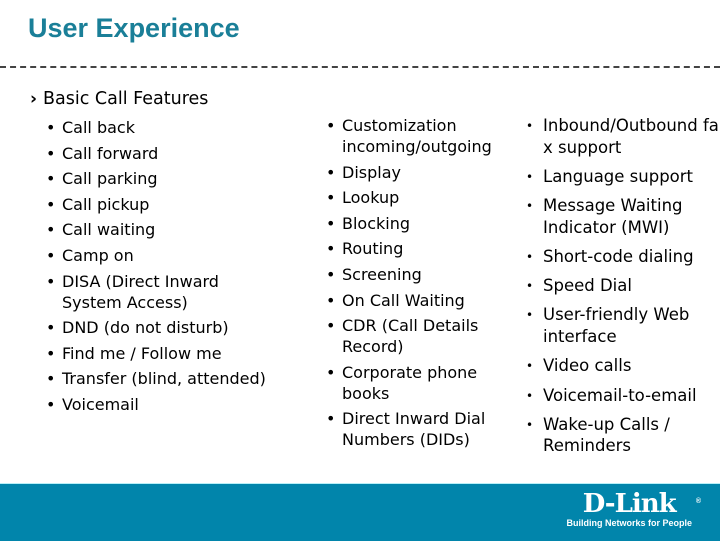 This screenshot has height=541, width=720. What do you see at coordinates (90, 255) in the screenshot?
I see `list-item: • Camp on` at bounding box center [90, 255].